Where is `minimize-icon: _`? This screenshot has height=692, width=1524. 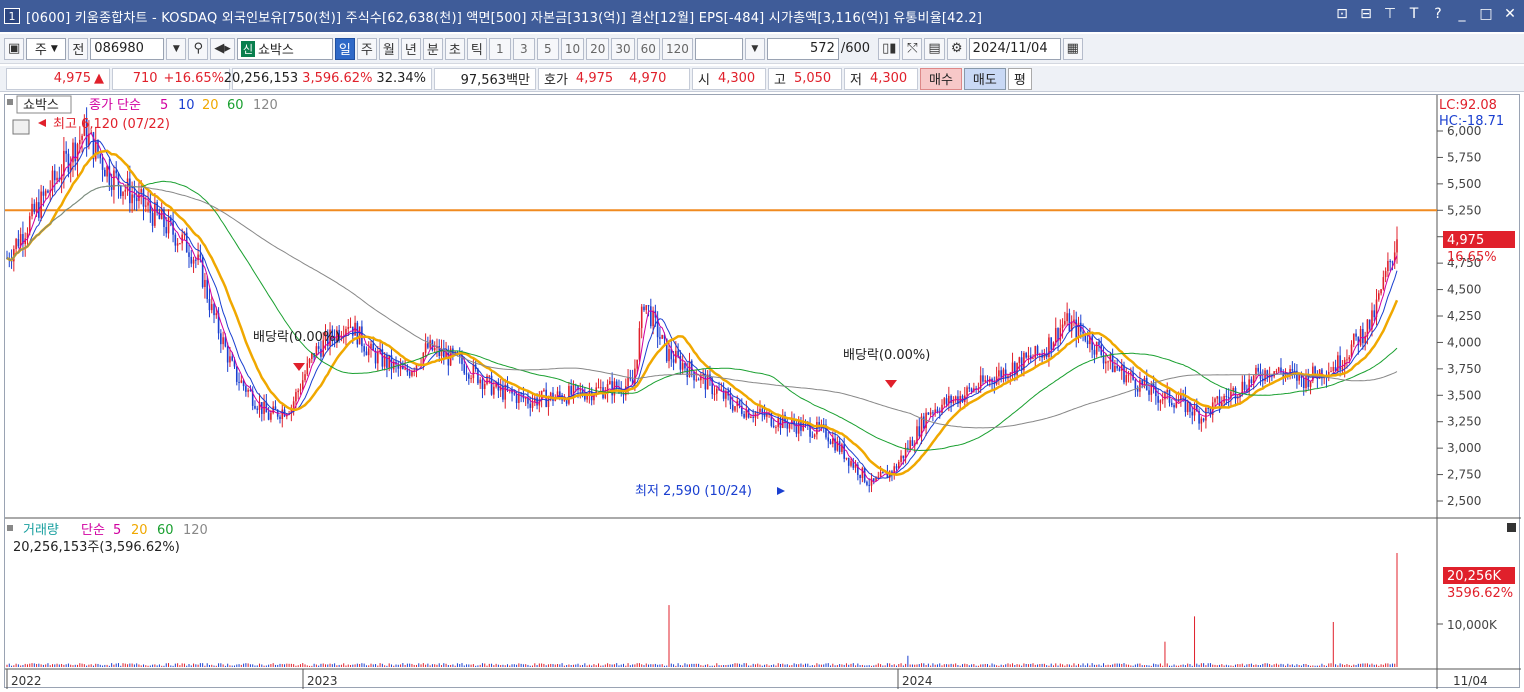 minimize-icon: _ is located at coordinates (1462, 14).